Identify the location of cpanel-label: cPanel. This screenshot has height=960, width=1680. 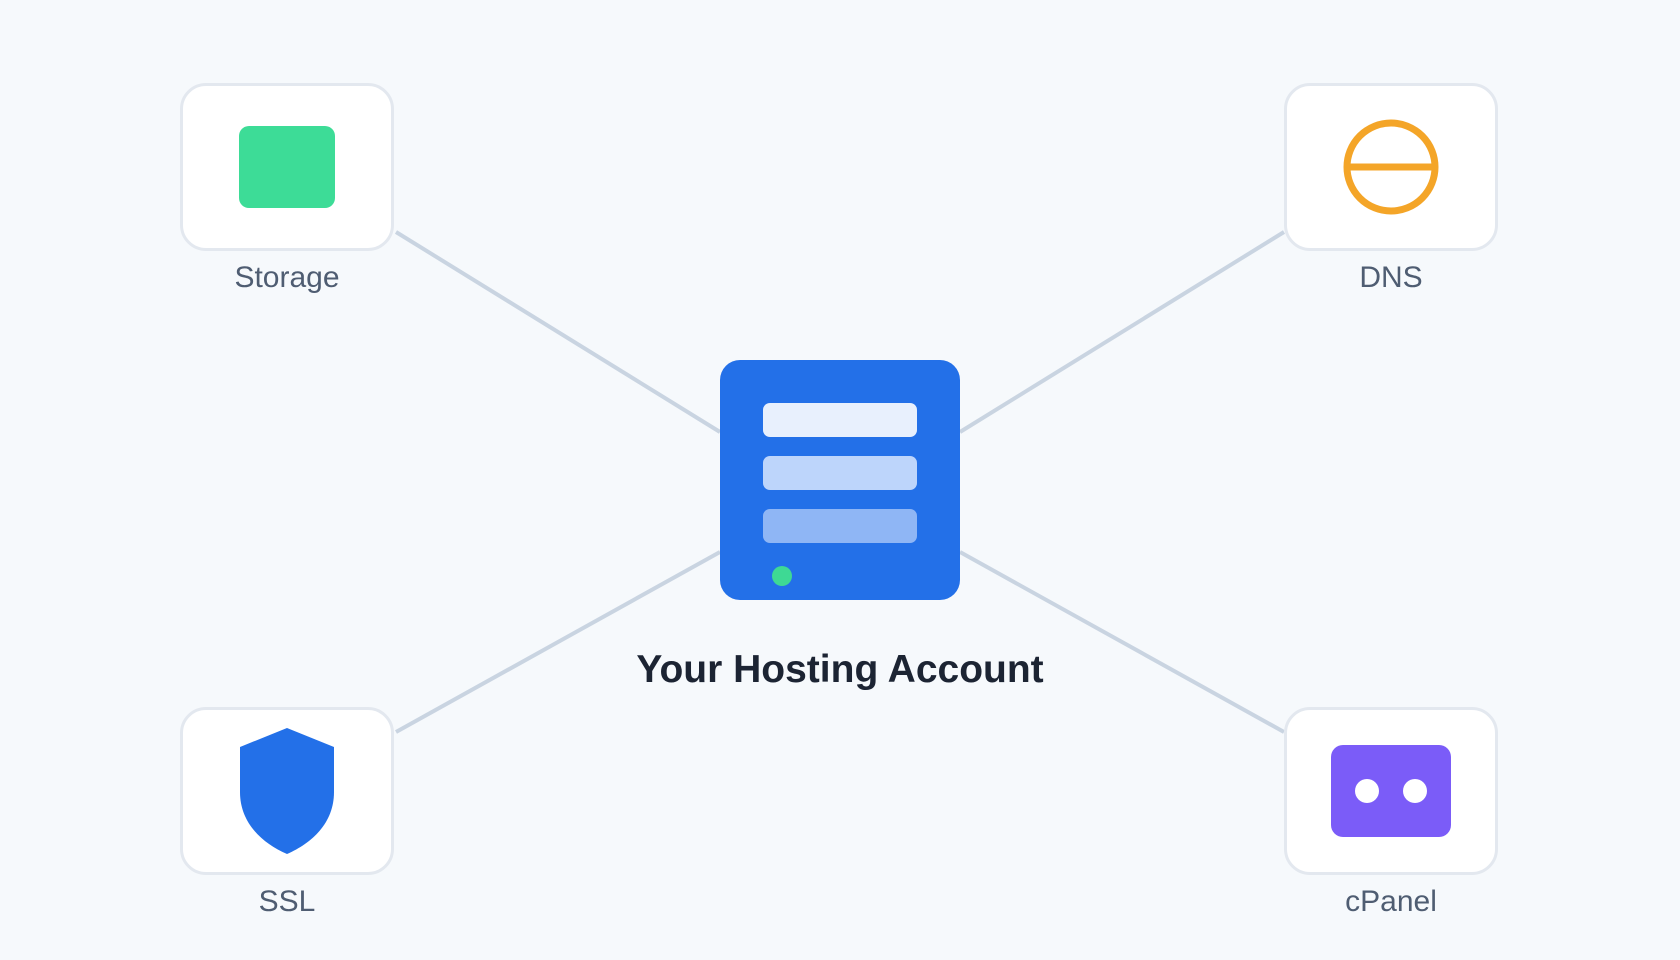
(1391, 901).